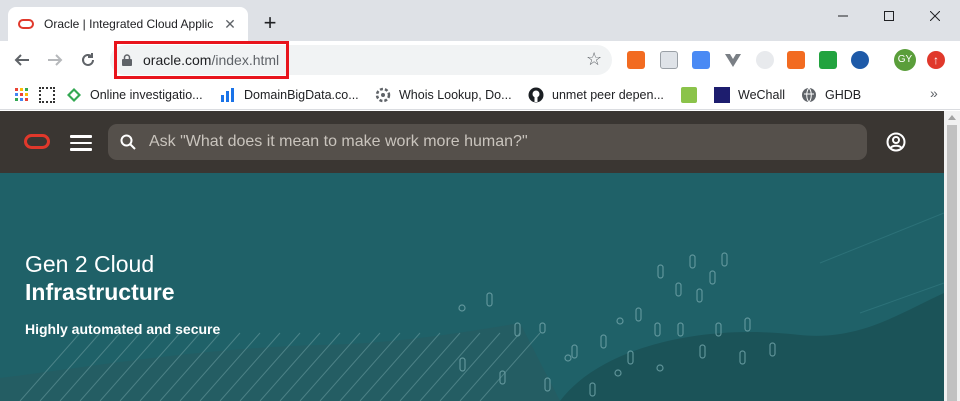  I want to click on bookmark-ghdb: GHDB, so click(831, 95).